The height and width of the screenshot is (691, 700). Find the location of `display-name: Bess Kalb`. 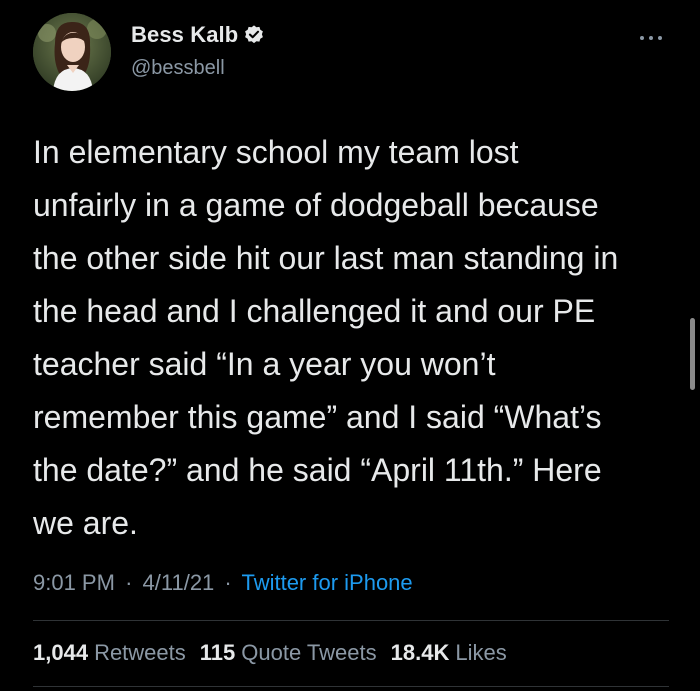

display-name: Bess Kalb is located at coordinates (184, 35).